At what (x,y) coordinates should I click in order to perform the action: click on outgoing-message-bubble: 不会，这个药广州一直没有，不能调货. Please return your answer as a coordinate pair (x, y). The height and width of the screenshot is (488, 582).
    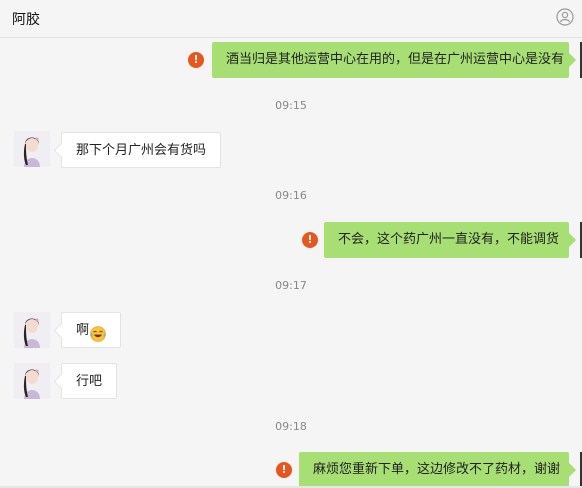
    Looking at the image, I should click on (446, 240).